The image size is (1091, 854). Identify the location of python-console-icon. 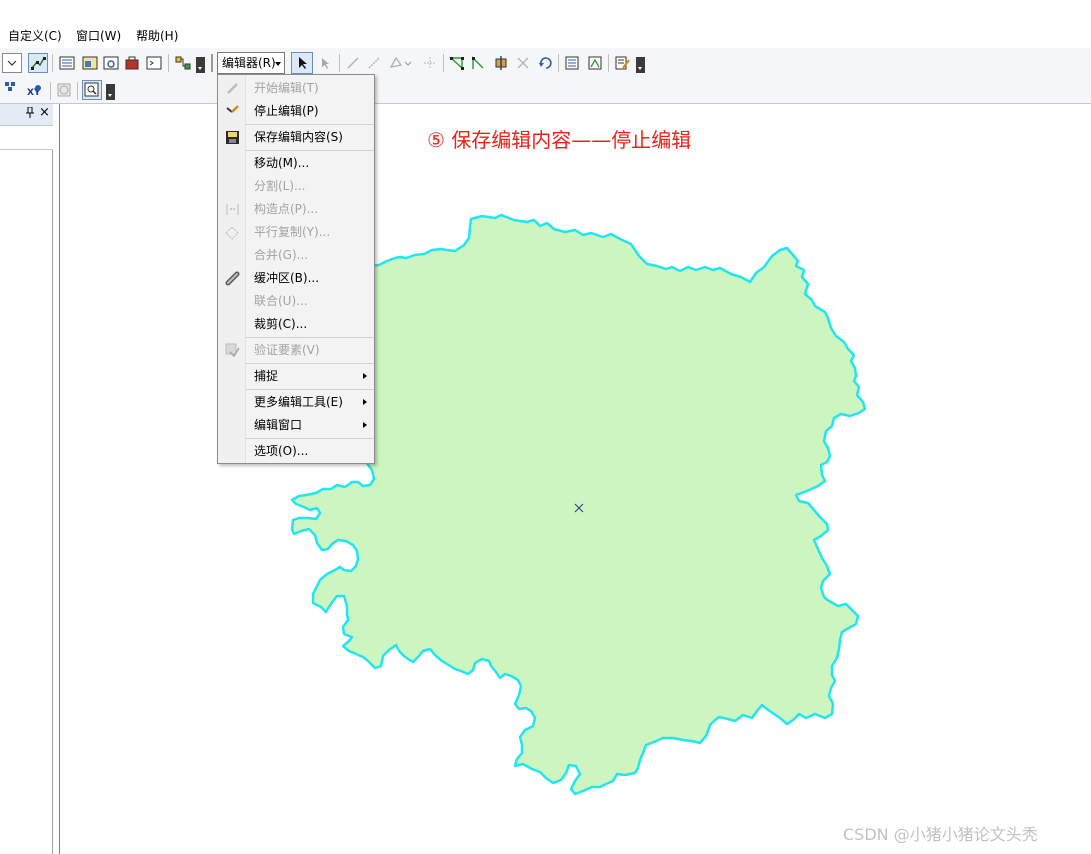
(154, 63).